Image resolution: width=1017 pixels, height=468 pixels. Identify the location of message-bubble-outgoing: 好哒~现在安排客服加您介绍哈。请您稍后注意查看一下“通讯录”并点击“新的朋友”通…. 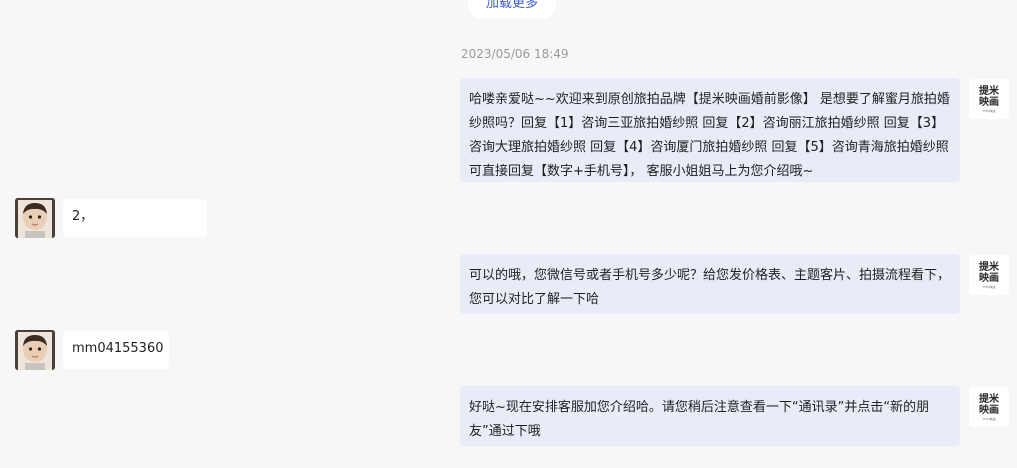
(710, 416).